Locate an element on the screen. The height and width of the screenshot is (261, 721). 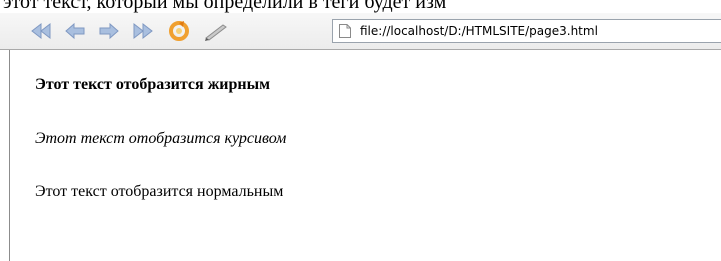
forward-arrow-icon is located at coordinates (109, 31).